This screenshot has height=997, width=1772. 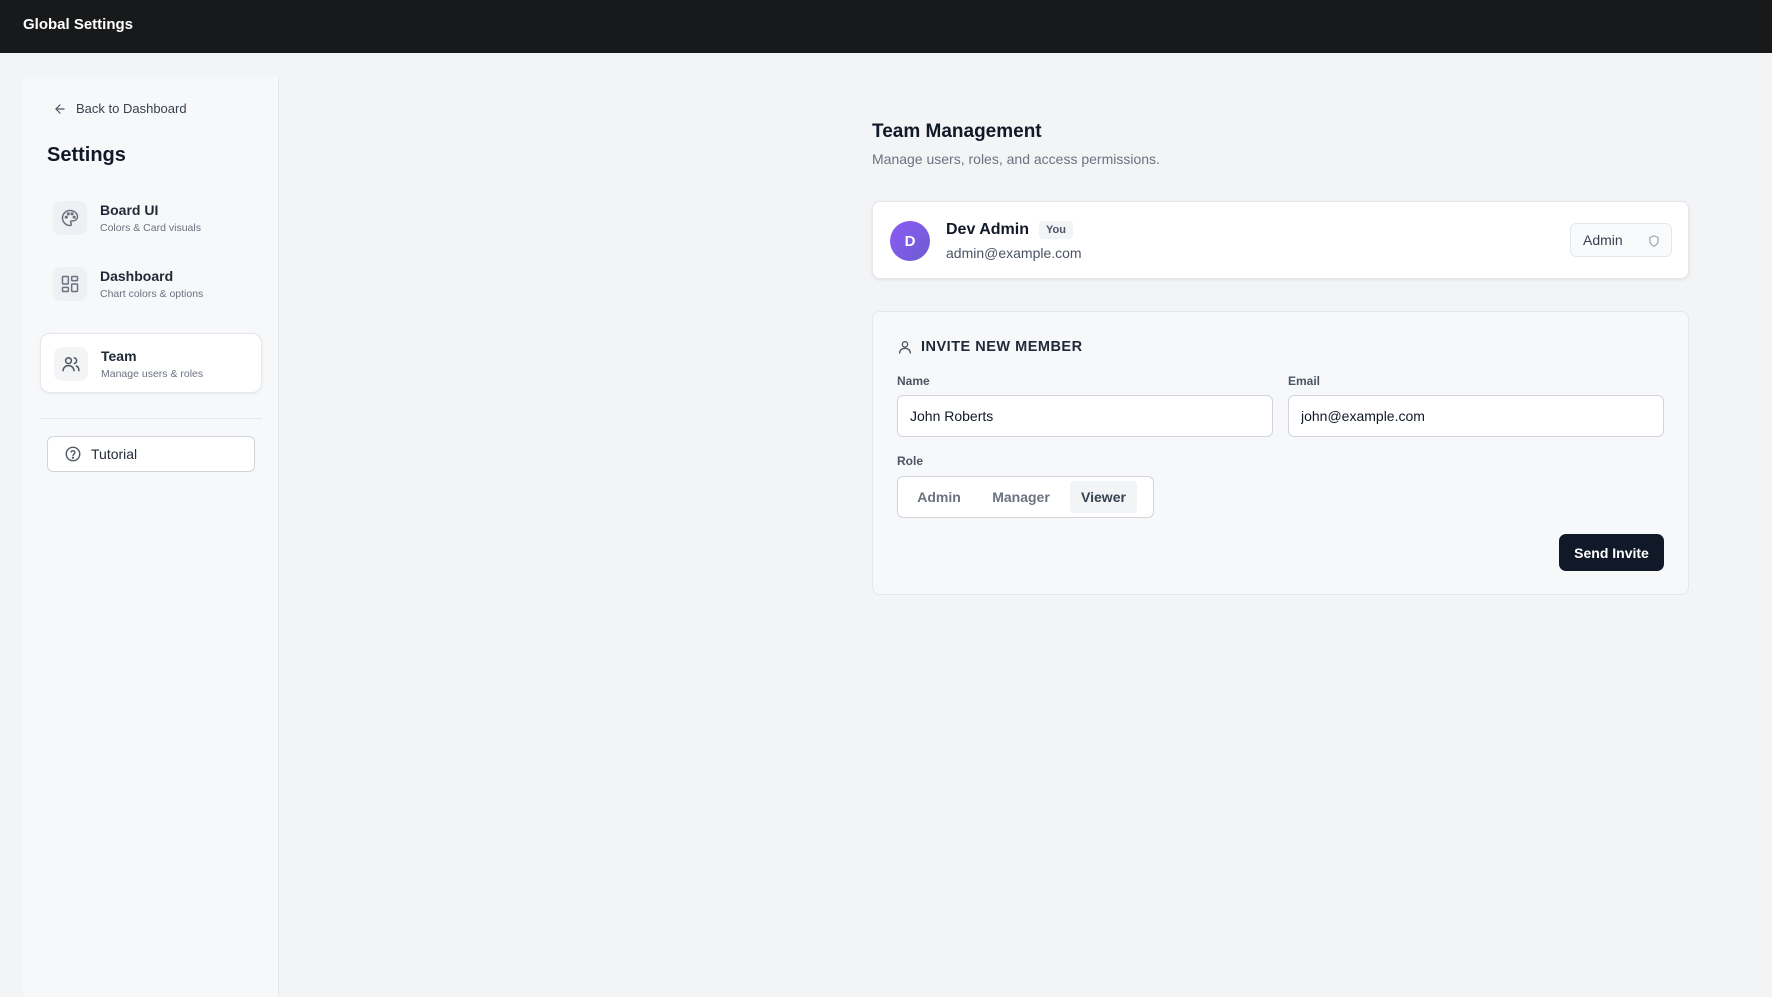 I want to click on sidebar-item-team: Team Manage users & roles, so click(x=151, y=363).